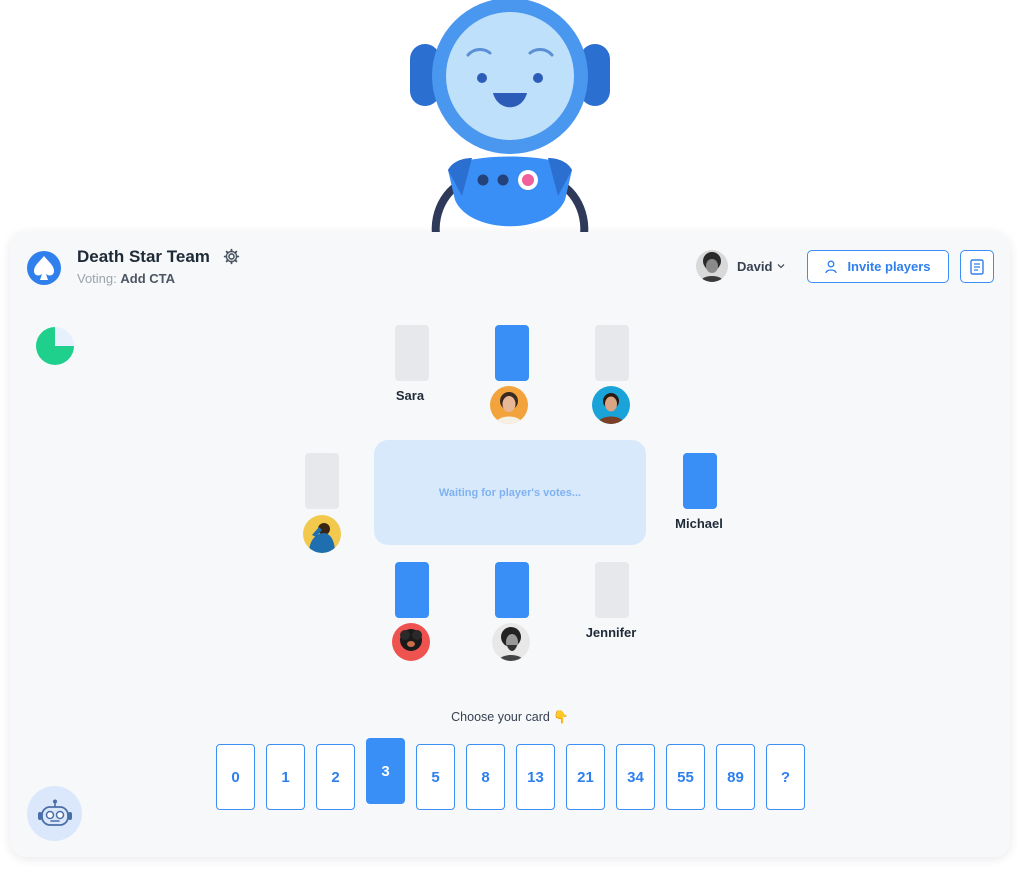  I want to click on player-card-jennifer, so click(612, 590).